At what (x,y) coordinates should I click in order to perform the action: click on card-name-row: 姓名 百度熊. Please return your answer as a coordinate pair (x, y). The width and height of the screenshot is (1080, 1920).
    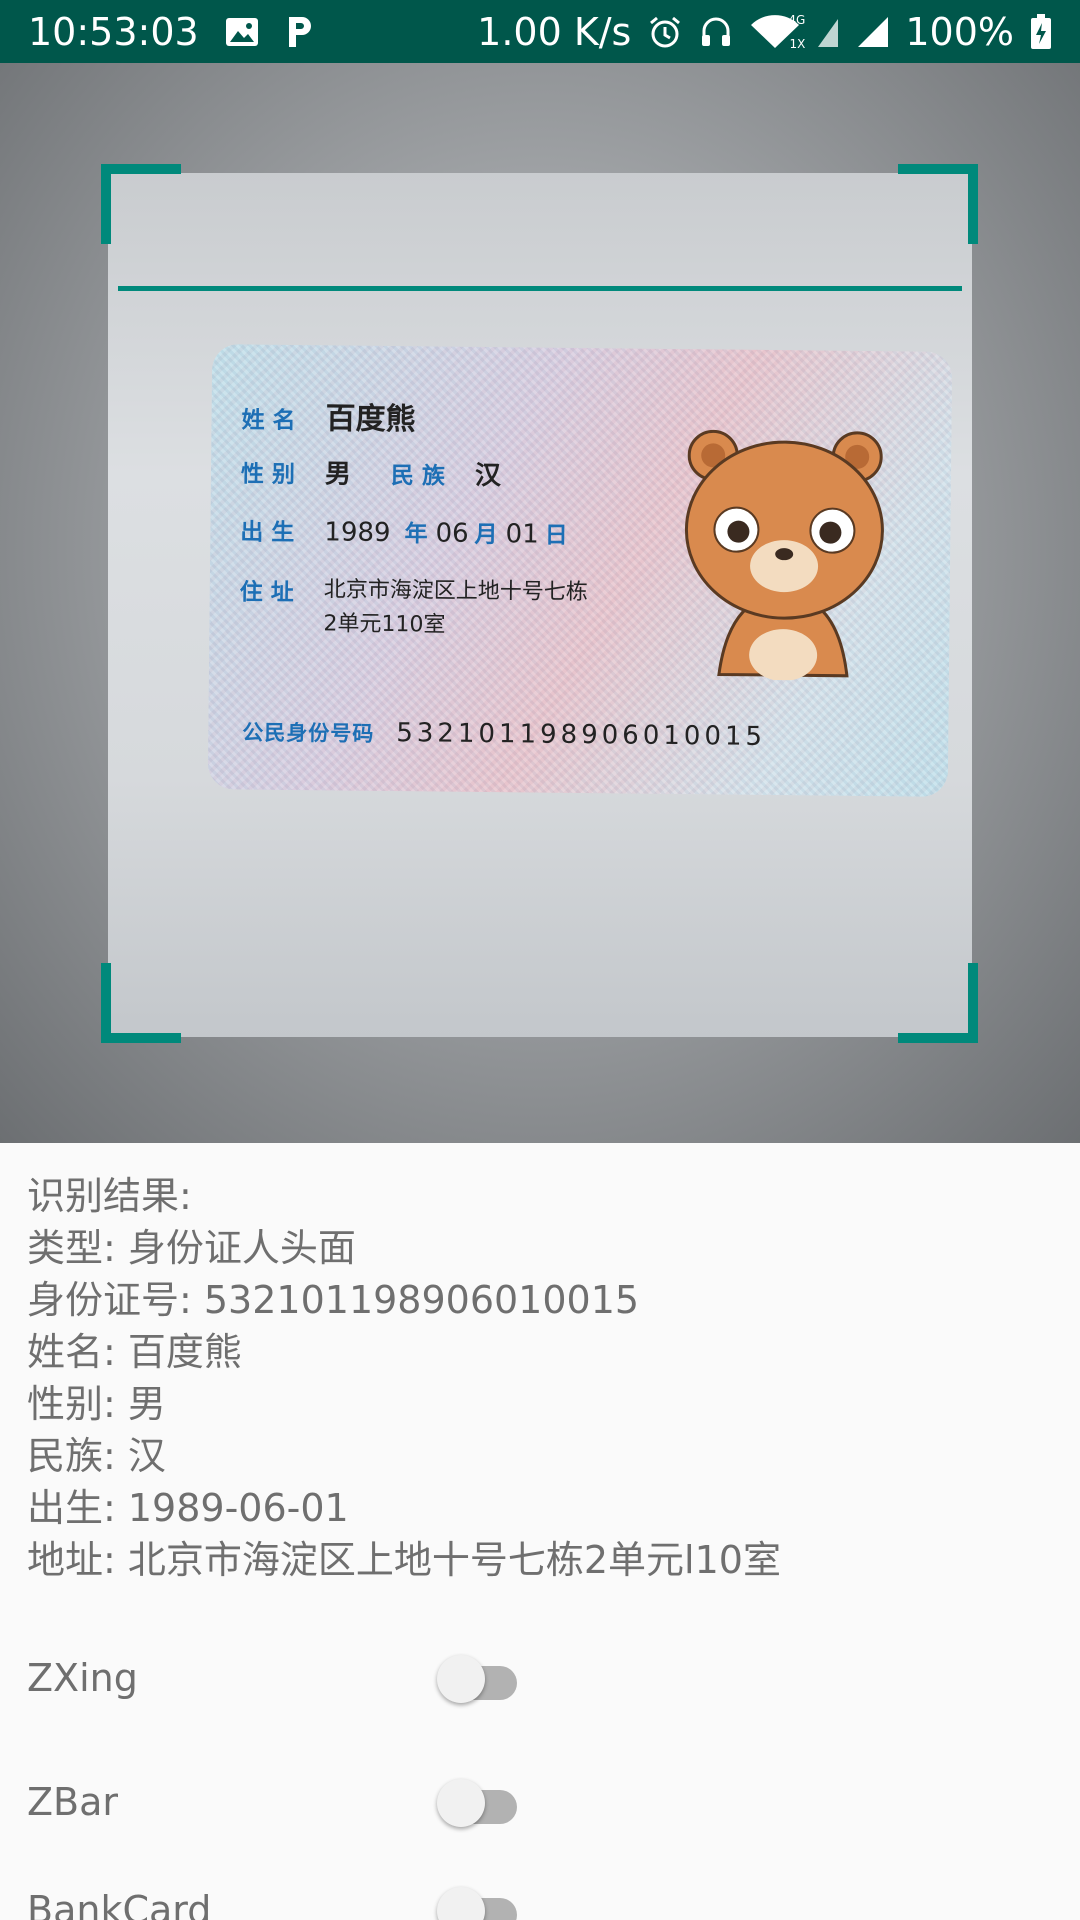
    Looking at the image, I should click on (328, 419).